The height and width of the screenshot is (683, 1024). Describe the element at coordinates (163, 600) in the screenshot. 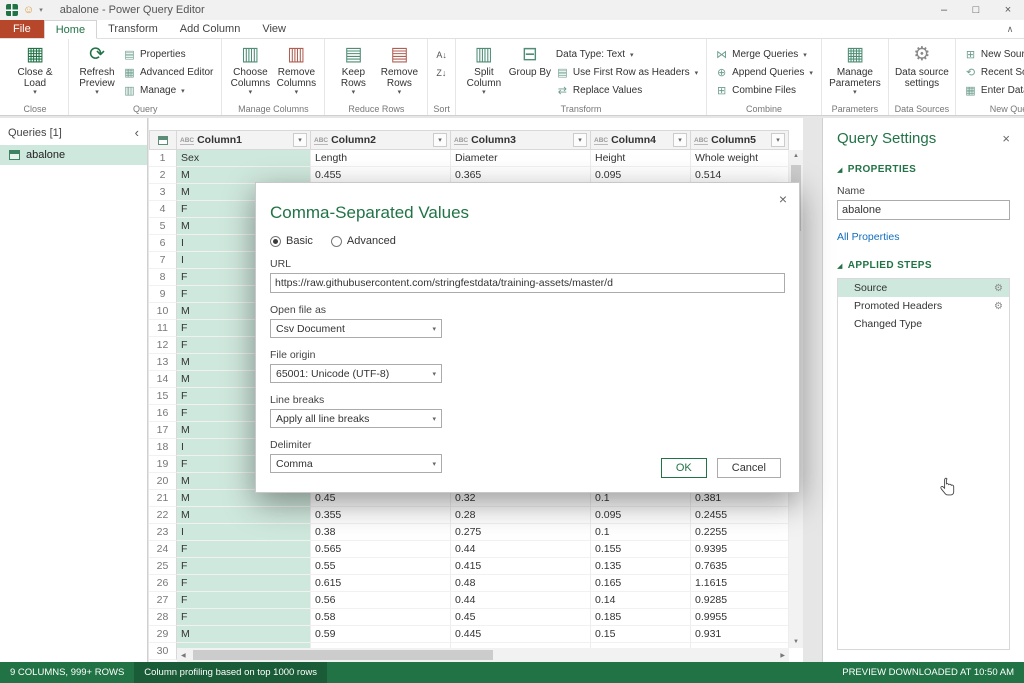

I see `row-number-cell: 27` at that location.